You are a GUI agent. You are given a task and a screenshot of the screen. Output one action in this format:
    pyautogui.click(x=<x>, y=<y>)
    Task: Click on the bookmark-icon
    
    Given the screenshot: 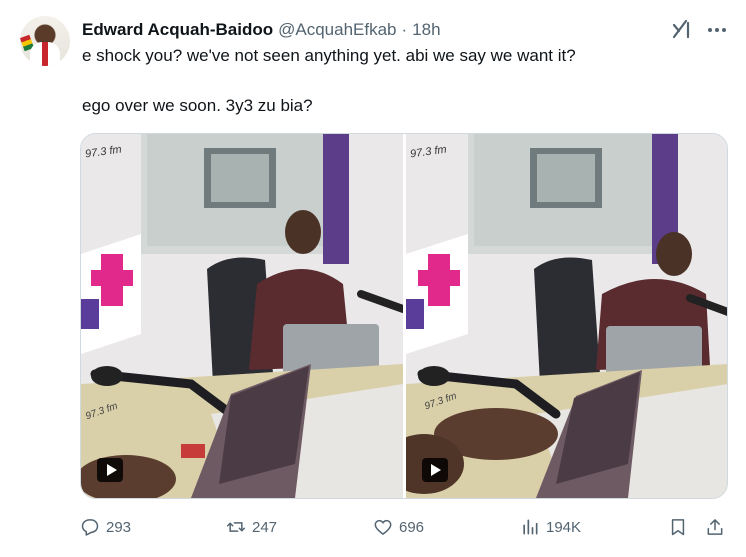 What is the action you would take?
    pyautogui.click(x=678, y=527)
    